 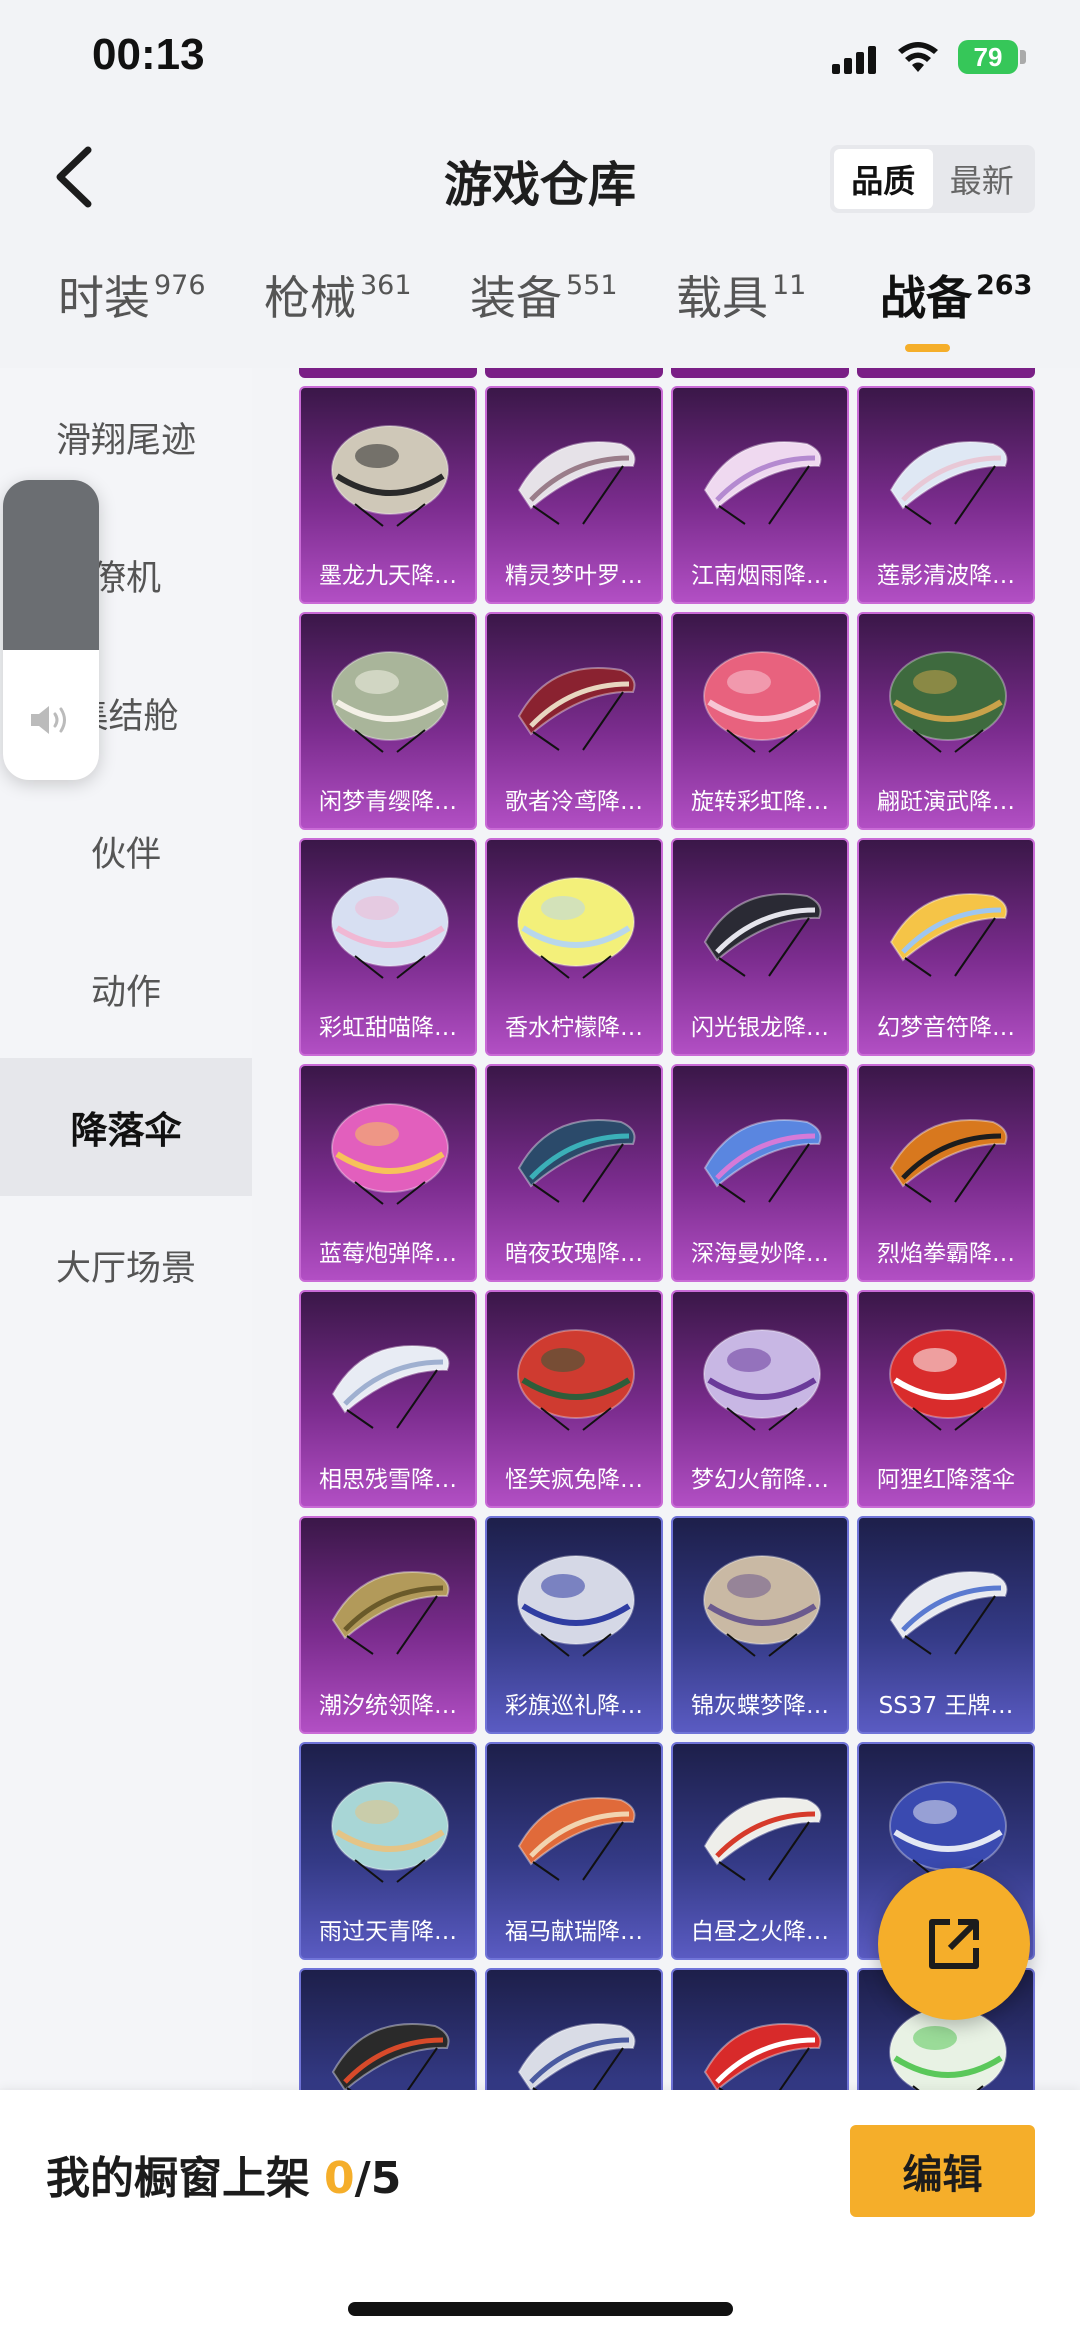 I want to click on showcase-label: 我的橱窗上架 0/5, so click(x=223, y=2174).